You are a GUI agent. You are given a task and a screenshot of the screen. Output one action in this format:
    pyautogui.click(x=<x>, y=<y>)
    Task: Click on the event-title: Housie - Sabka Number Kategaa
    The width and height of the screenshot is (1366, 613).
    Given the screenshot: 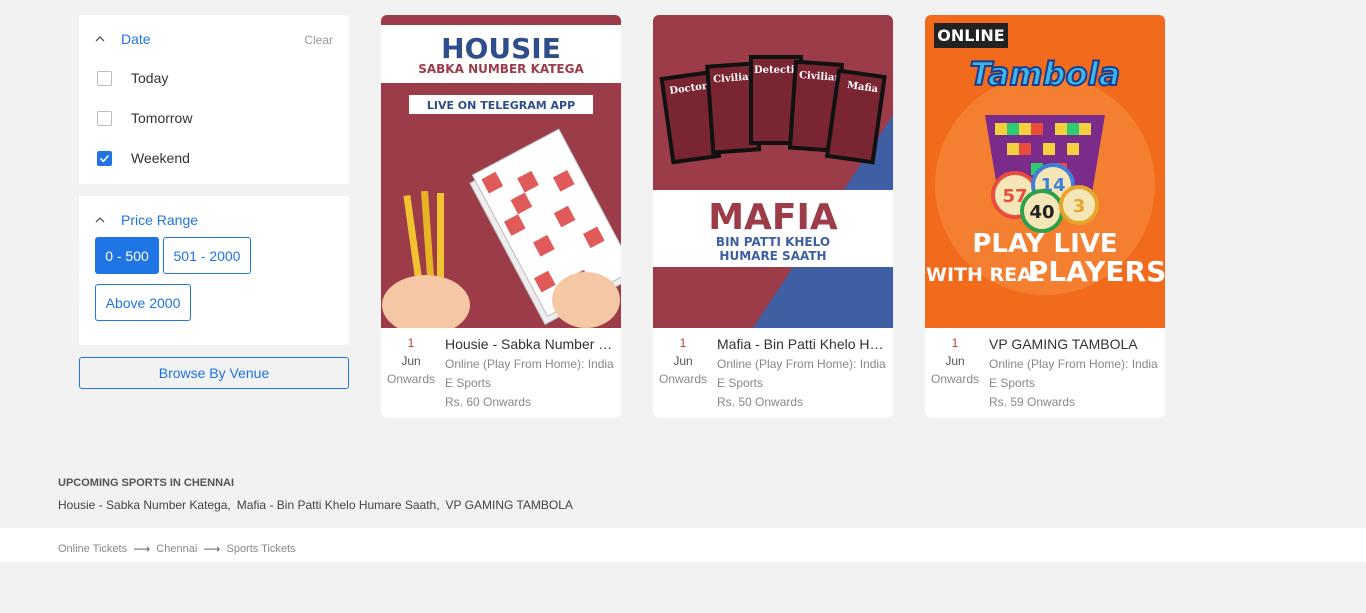 What is the action you would take?
    pyautogui.click(x=531, y=344)
    